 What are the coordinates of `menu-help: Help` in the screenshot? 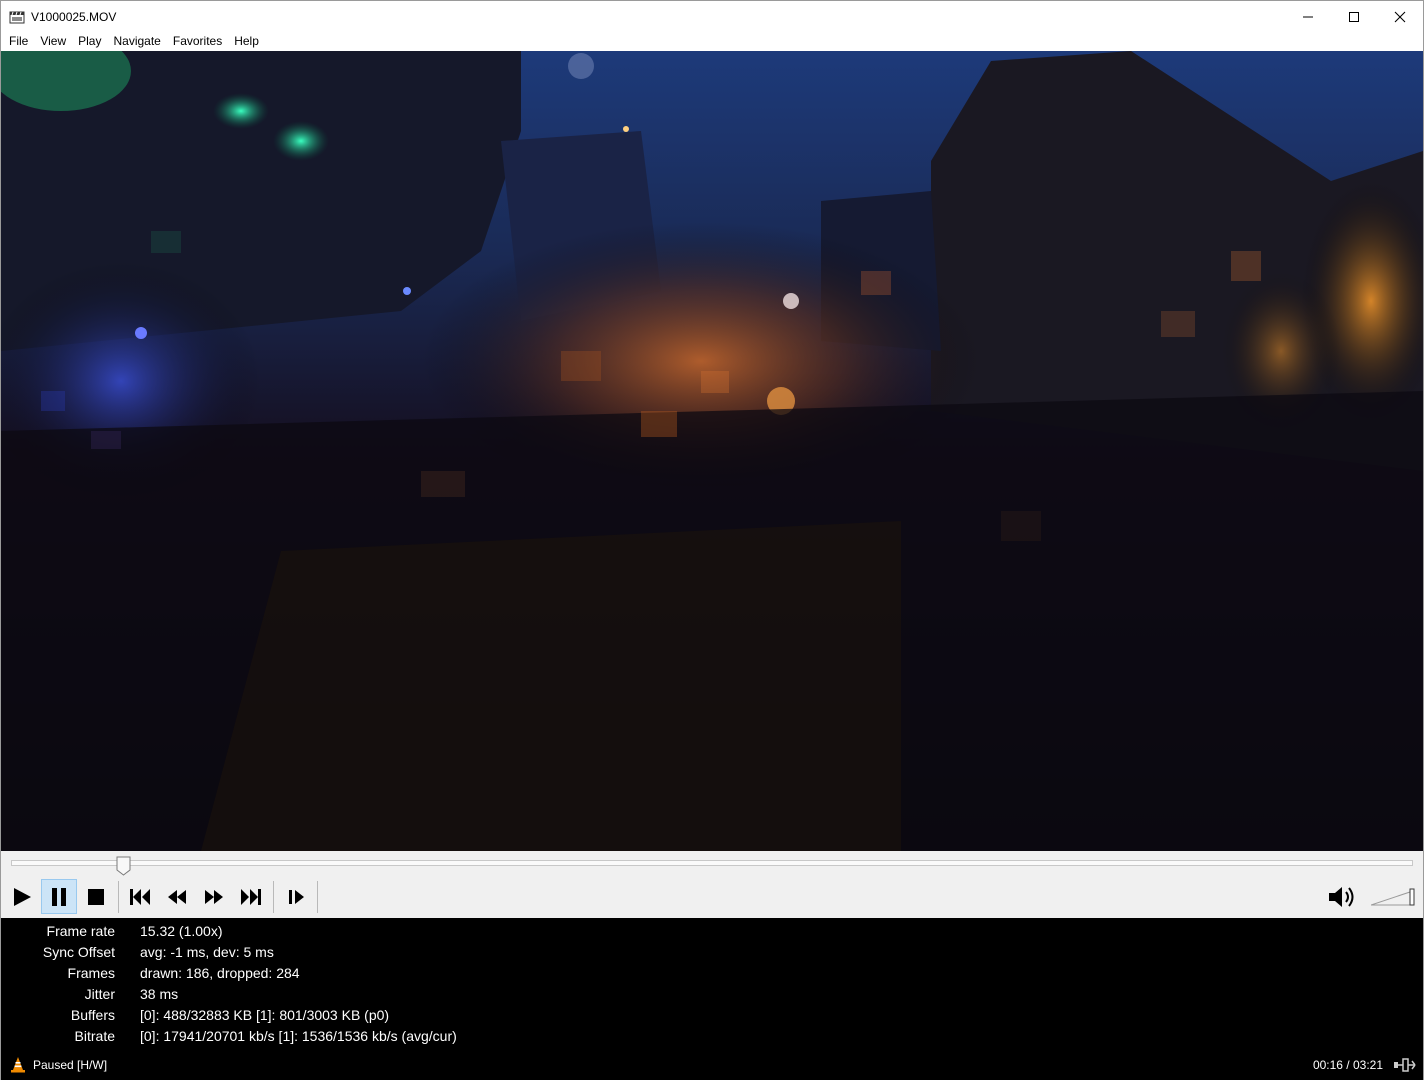 It's located at (246, 41).